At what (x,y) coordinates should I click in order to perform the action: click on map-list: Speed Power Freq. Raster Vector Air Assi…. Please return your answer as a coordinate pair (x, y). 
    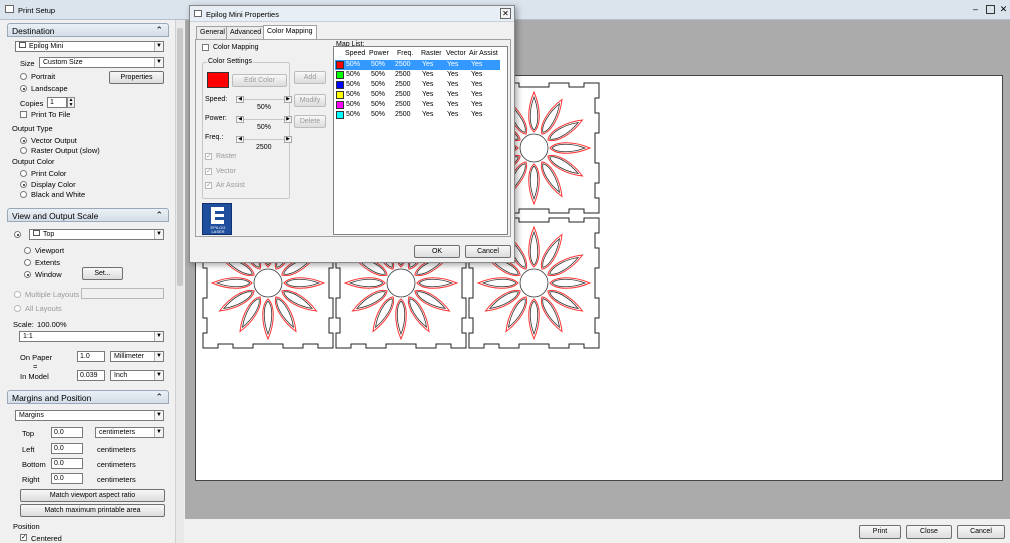
    Looking at the image, I should click on (420, 140).